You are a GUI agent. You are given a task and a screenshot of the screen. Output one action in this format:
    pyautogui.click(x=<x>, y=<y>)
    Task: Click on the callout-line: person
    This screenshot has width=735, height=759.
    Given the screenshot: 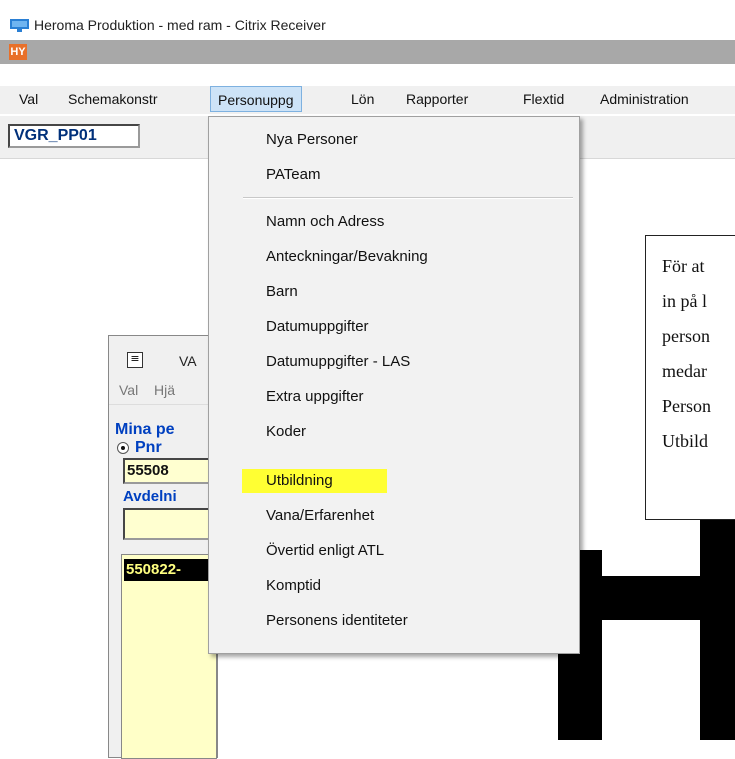 What is the action you would take?
    pyautogui.click(x=686, y=336)
    